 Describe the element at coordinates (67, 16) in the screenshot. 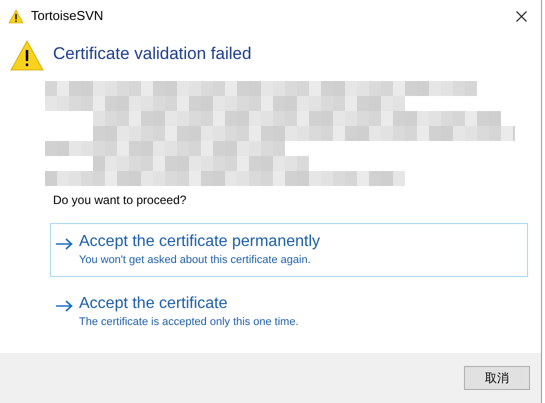

I see `window-title: TortoiseSVN` at that location.